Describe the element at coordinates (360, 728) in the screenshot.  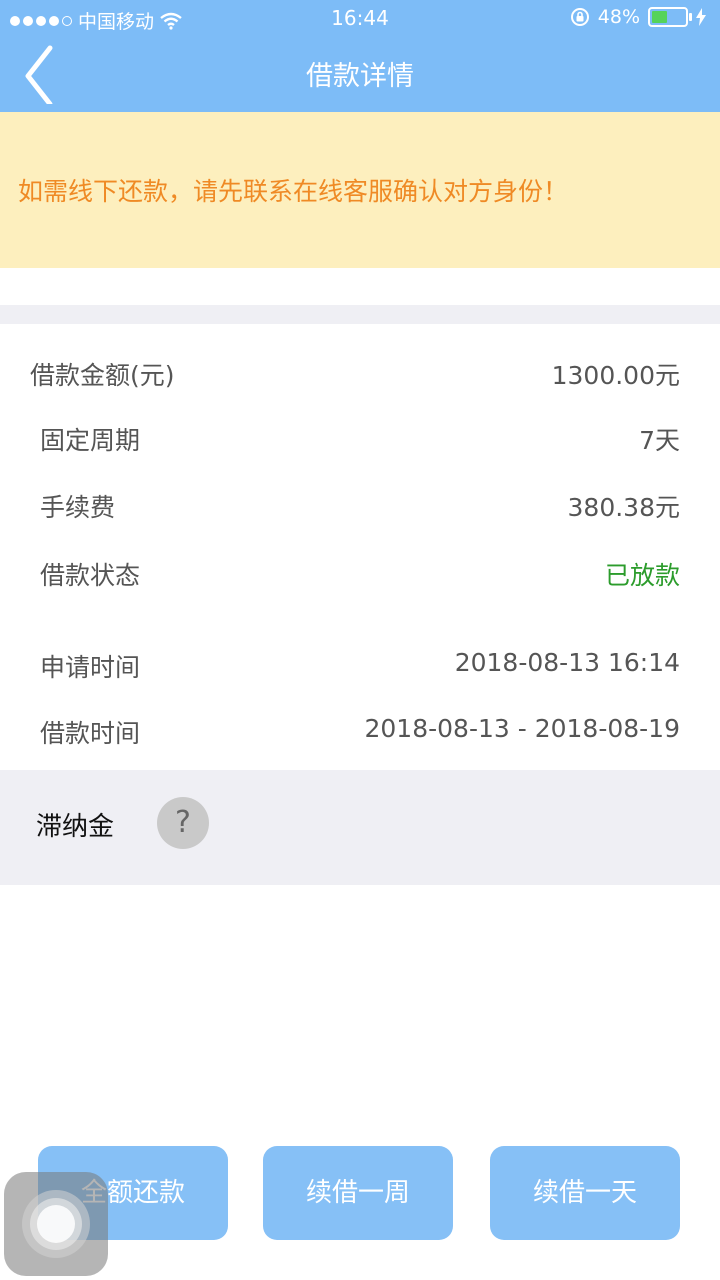
I see `detail-row-loan-time: 借款时间 2018-08-13 - 2018-08-19` at that location.